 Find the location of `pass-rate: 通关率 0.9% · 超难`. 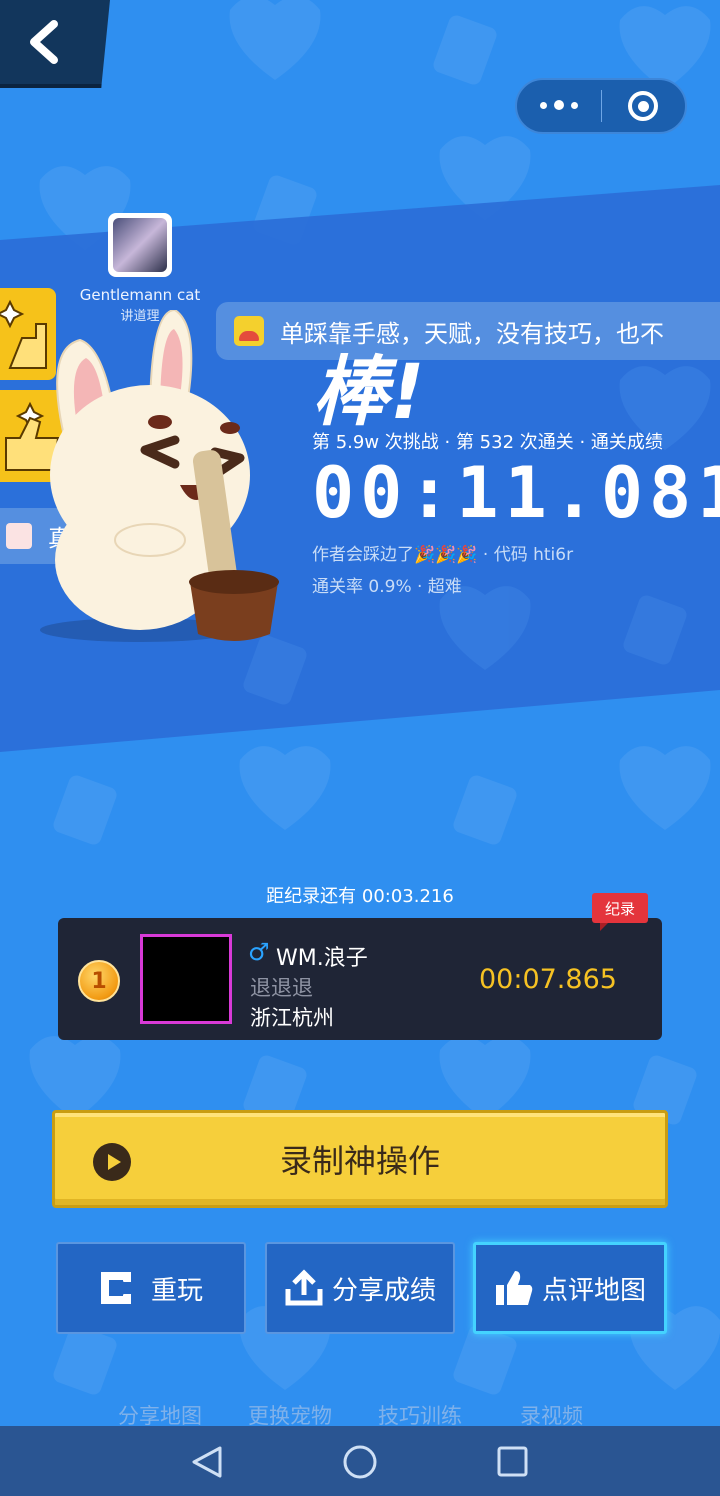

pass-rate: 通关率 0.9% · 超难 is located at coordinates (387, 587).